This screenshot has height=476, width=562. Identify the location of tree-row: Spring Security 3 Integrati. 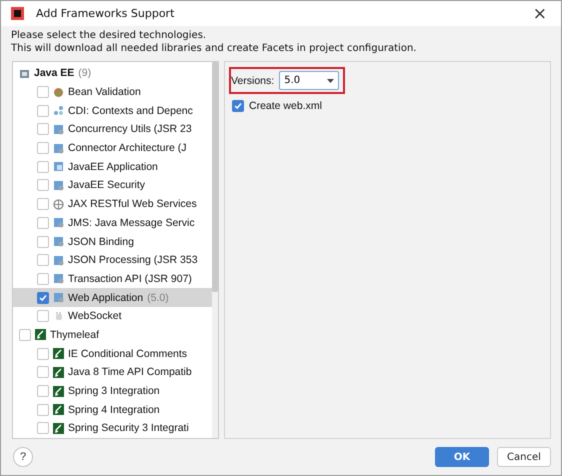
(112, 428).